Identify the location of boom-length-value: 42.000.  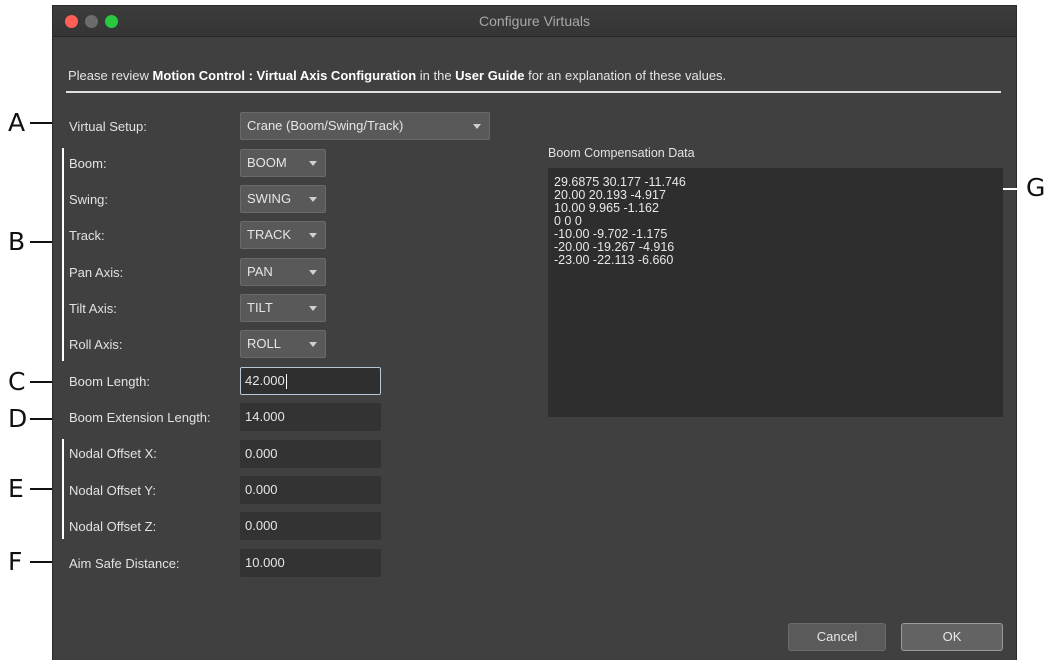
(265, 380).